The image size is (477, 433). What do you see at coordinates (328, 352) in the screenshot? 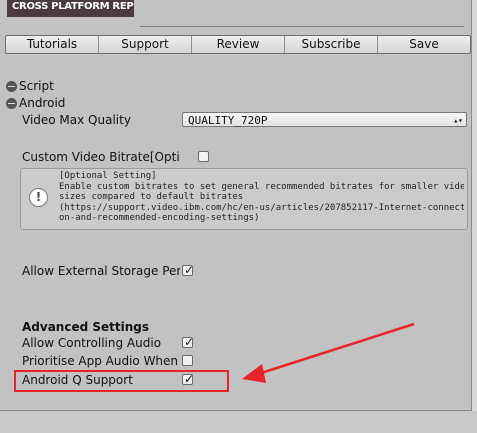
I see `annotation-arrow-icon` at bounding box center [328, 352].